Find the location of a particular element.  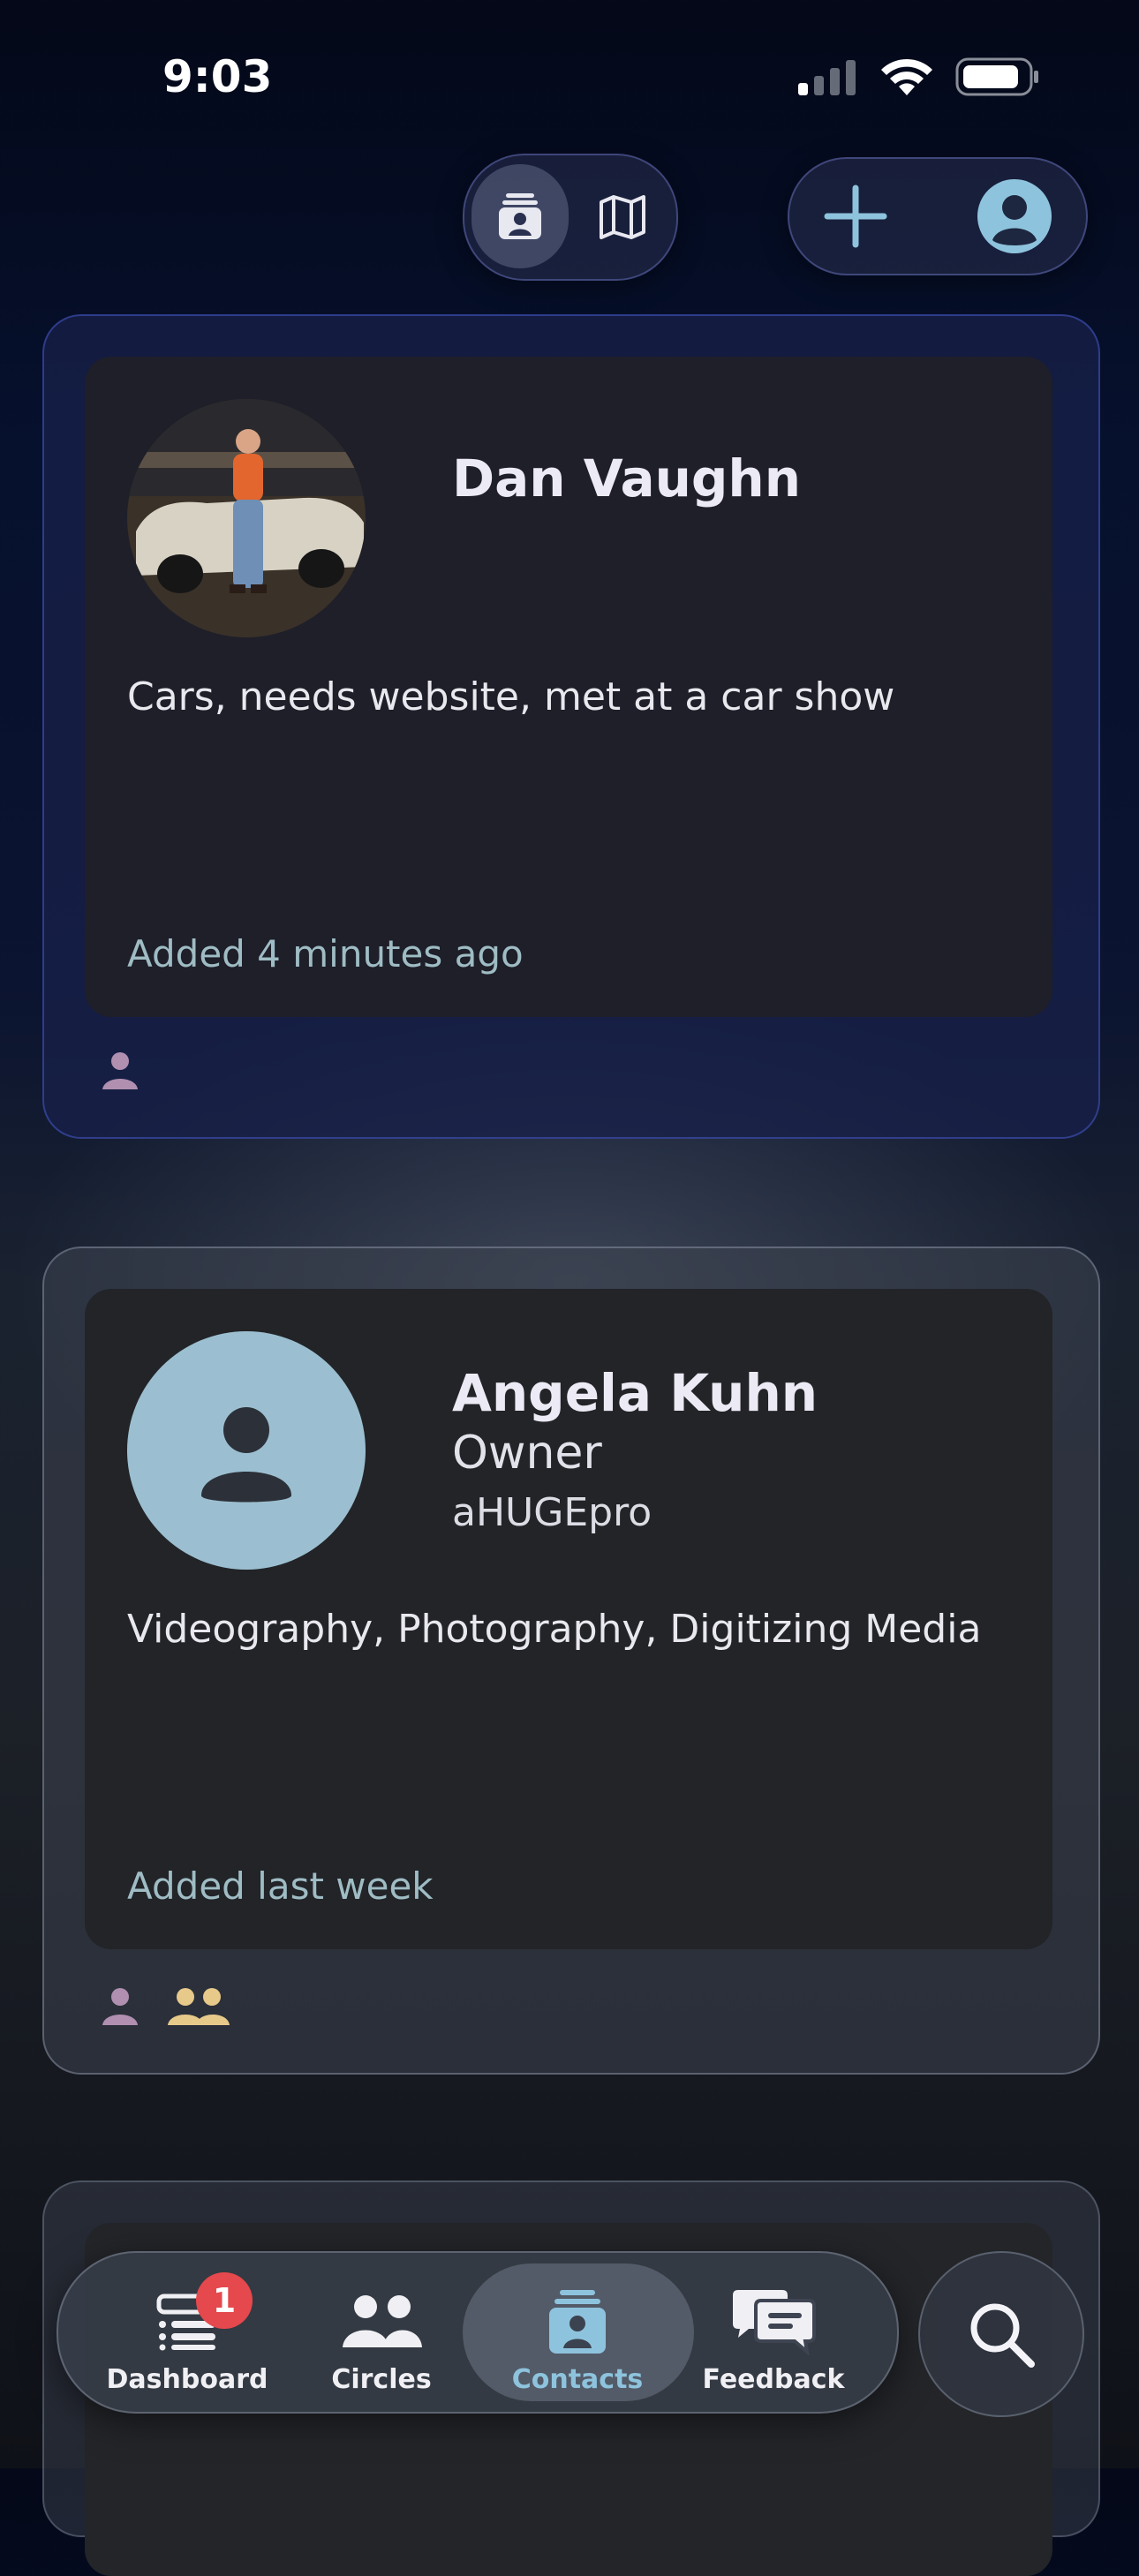

notification-badge: 1 is located at coordinates (225, 2301).